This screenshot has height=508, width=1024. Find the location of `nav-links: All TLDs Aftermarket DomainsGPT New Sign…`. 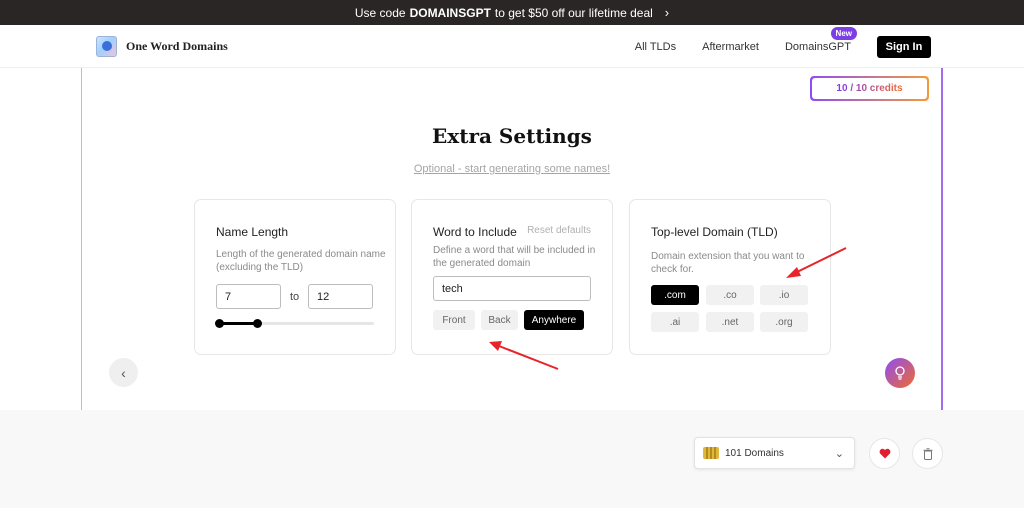

nav-links: All TLDs Aftermarket DomainsGPT New Sign… is located at coordinates (783, 46).